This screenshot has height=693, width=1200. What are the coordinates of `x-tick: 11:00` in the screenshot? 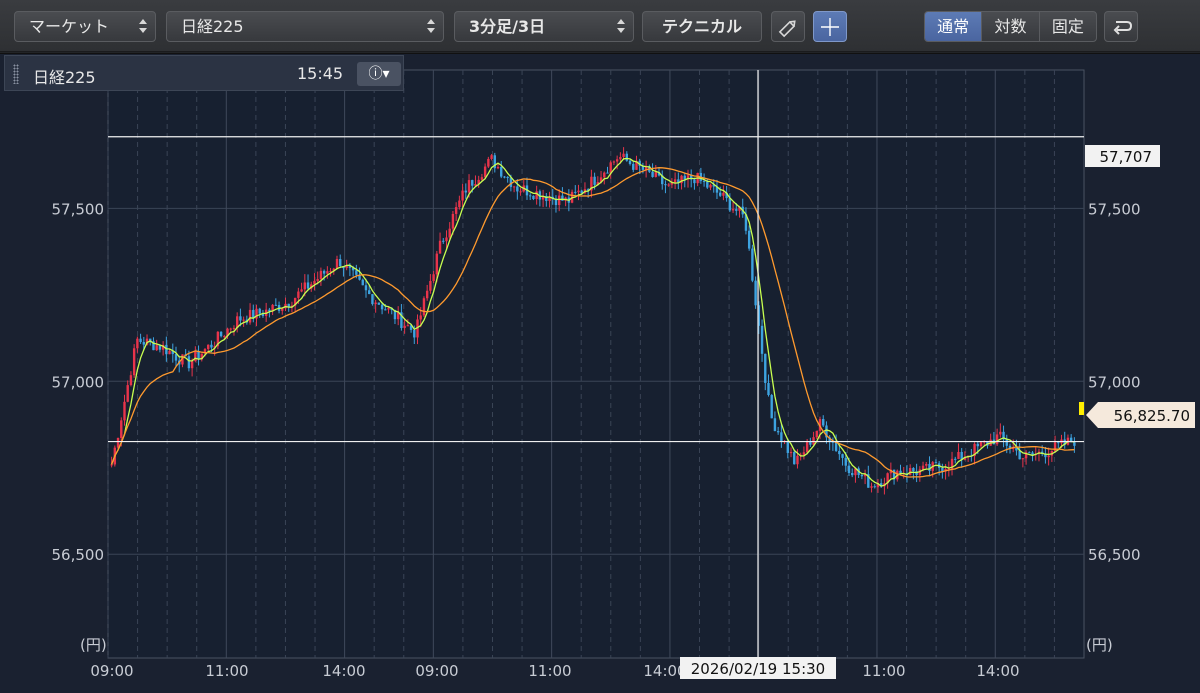 It's located at (883, 671).